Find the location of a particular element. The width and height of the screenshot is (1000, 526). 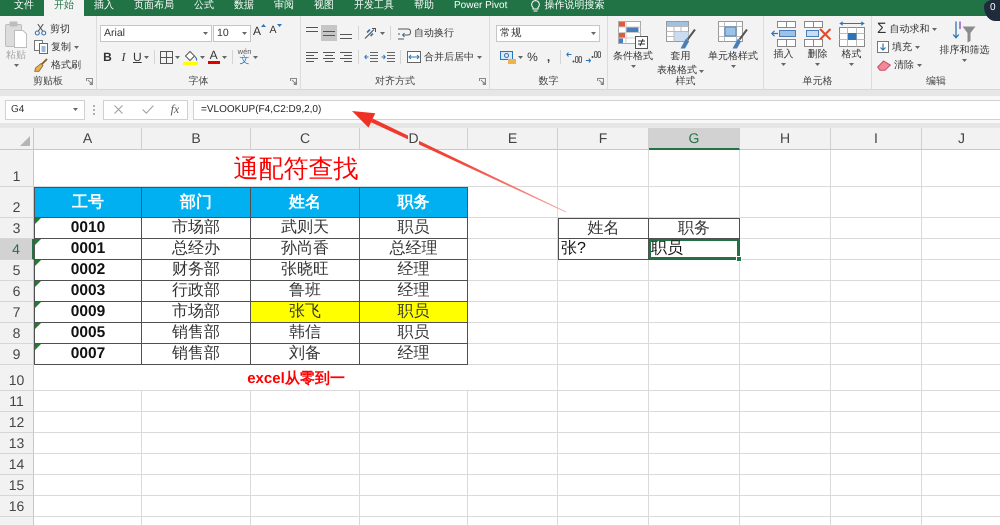

cell-styles-button: 单元格样式 is located at coordinates (733, 46).